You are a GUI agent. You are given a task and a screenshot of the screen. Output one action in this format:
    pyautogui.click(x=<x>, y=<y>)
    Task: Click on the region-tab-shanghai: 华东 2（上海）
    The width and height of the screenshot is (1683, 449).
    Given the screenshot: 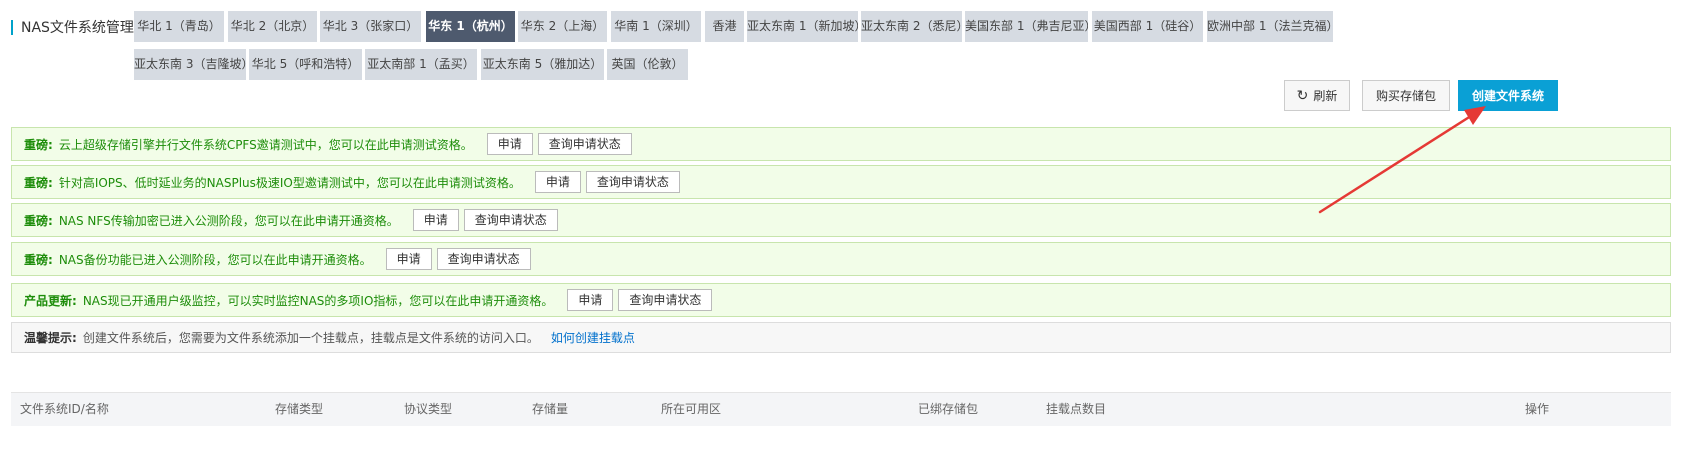 What is the action you would take?
    pyautogui.click(x=562, y=26)
    